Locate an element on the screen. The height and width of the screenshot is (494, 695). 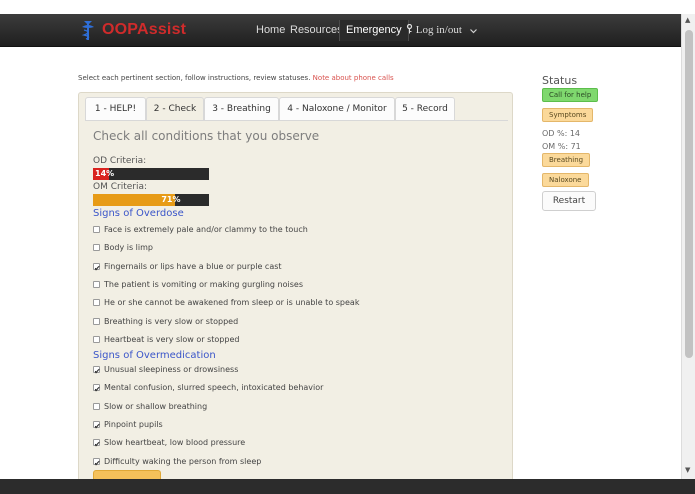
nav-resources: Resources is located at coordinates (316, 30).